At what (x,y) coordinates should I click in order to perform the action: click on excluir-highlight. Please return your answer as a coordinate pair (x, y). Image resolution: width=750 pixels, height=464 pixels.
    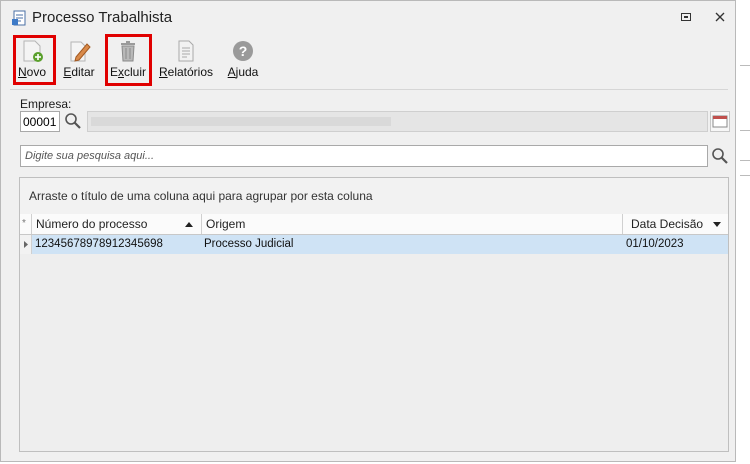
    Looking at the image, I should click on (128, 60).